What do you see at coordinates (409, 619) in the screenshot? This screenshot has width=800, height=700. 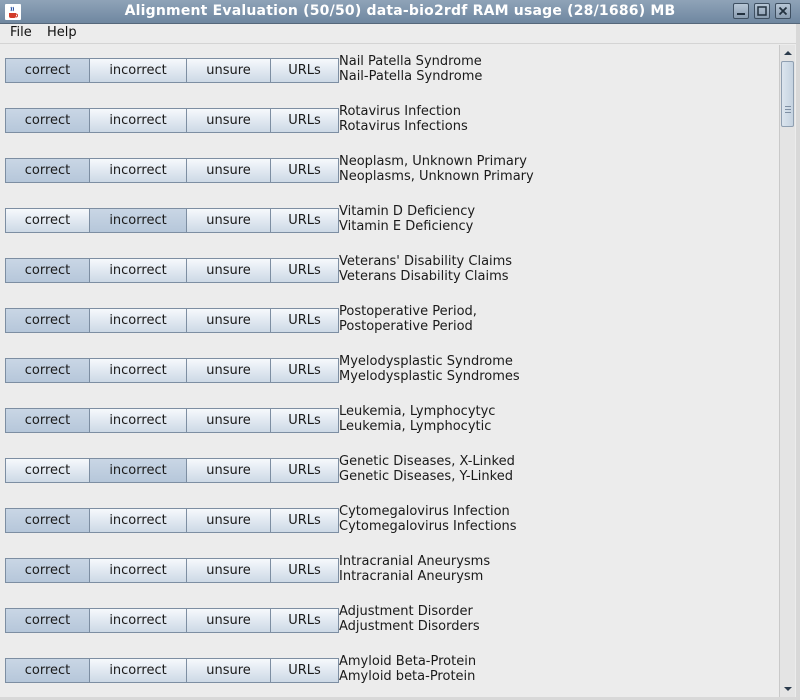 I see `term-pair: Adjustment Disorder Adjustment Disorders` at bounding box center [409, 619].